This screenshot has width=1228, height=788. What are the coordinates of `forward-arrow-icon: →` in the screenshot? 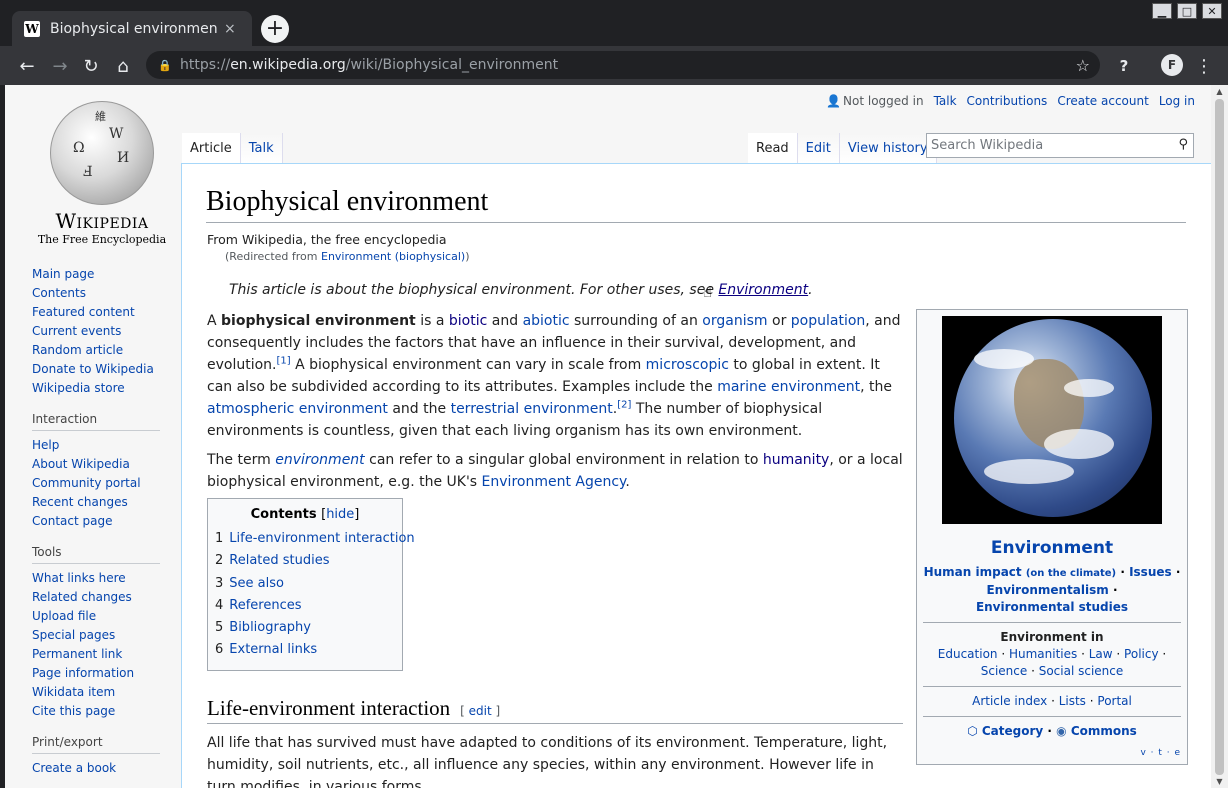 It's located at (60, 66).